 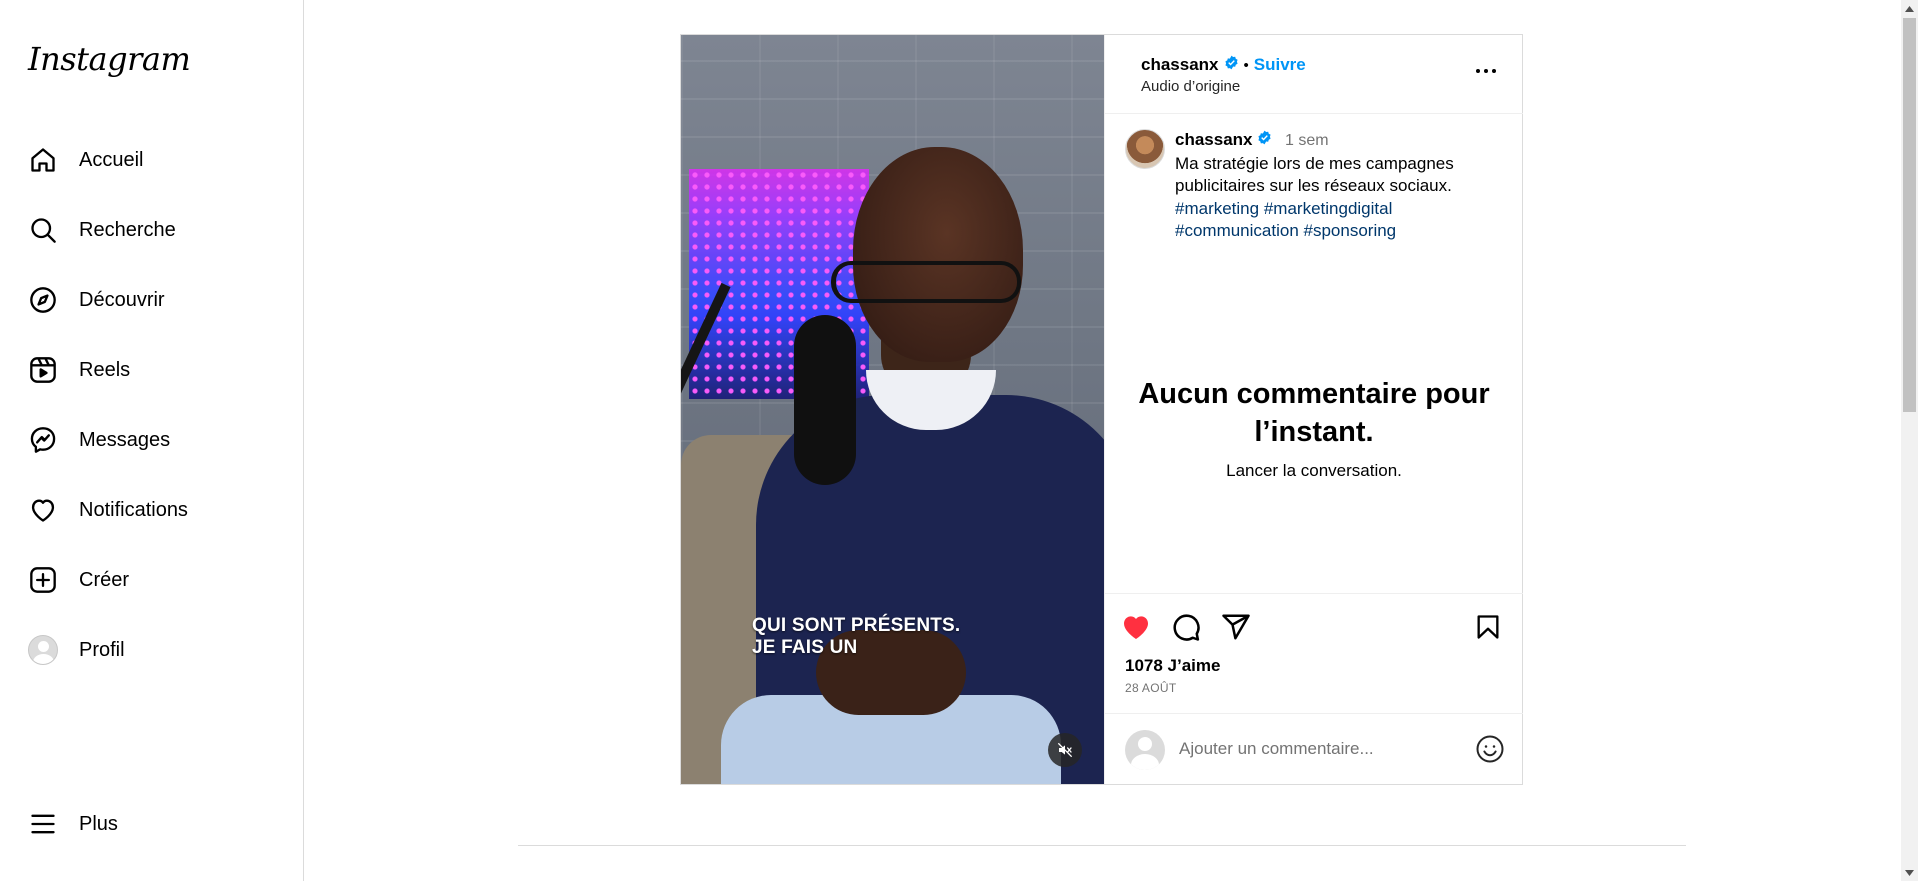 I want to click on video-microphone, so click(x=825, y=400).